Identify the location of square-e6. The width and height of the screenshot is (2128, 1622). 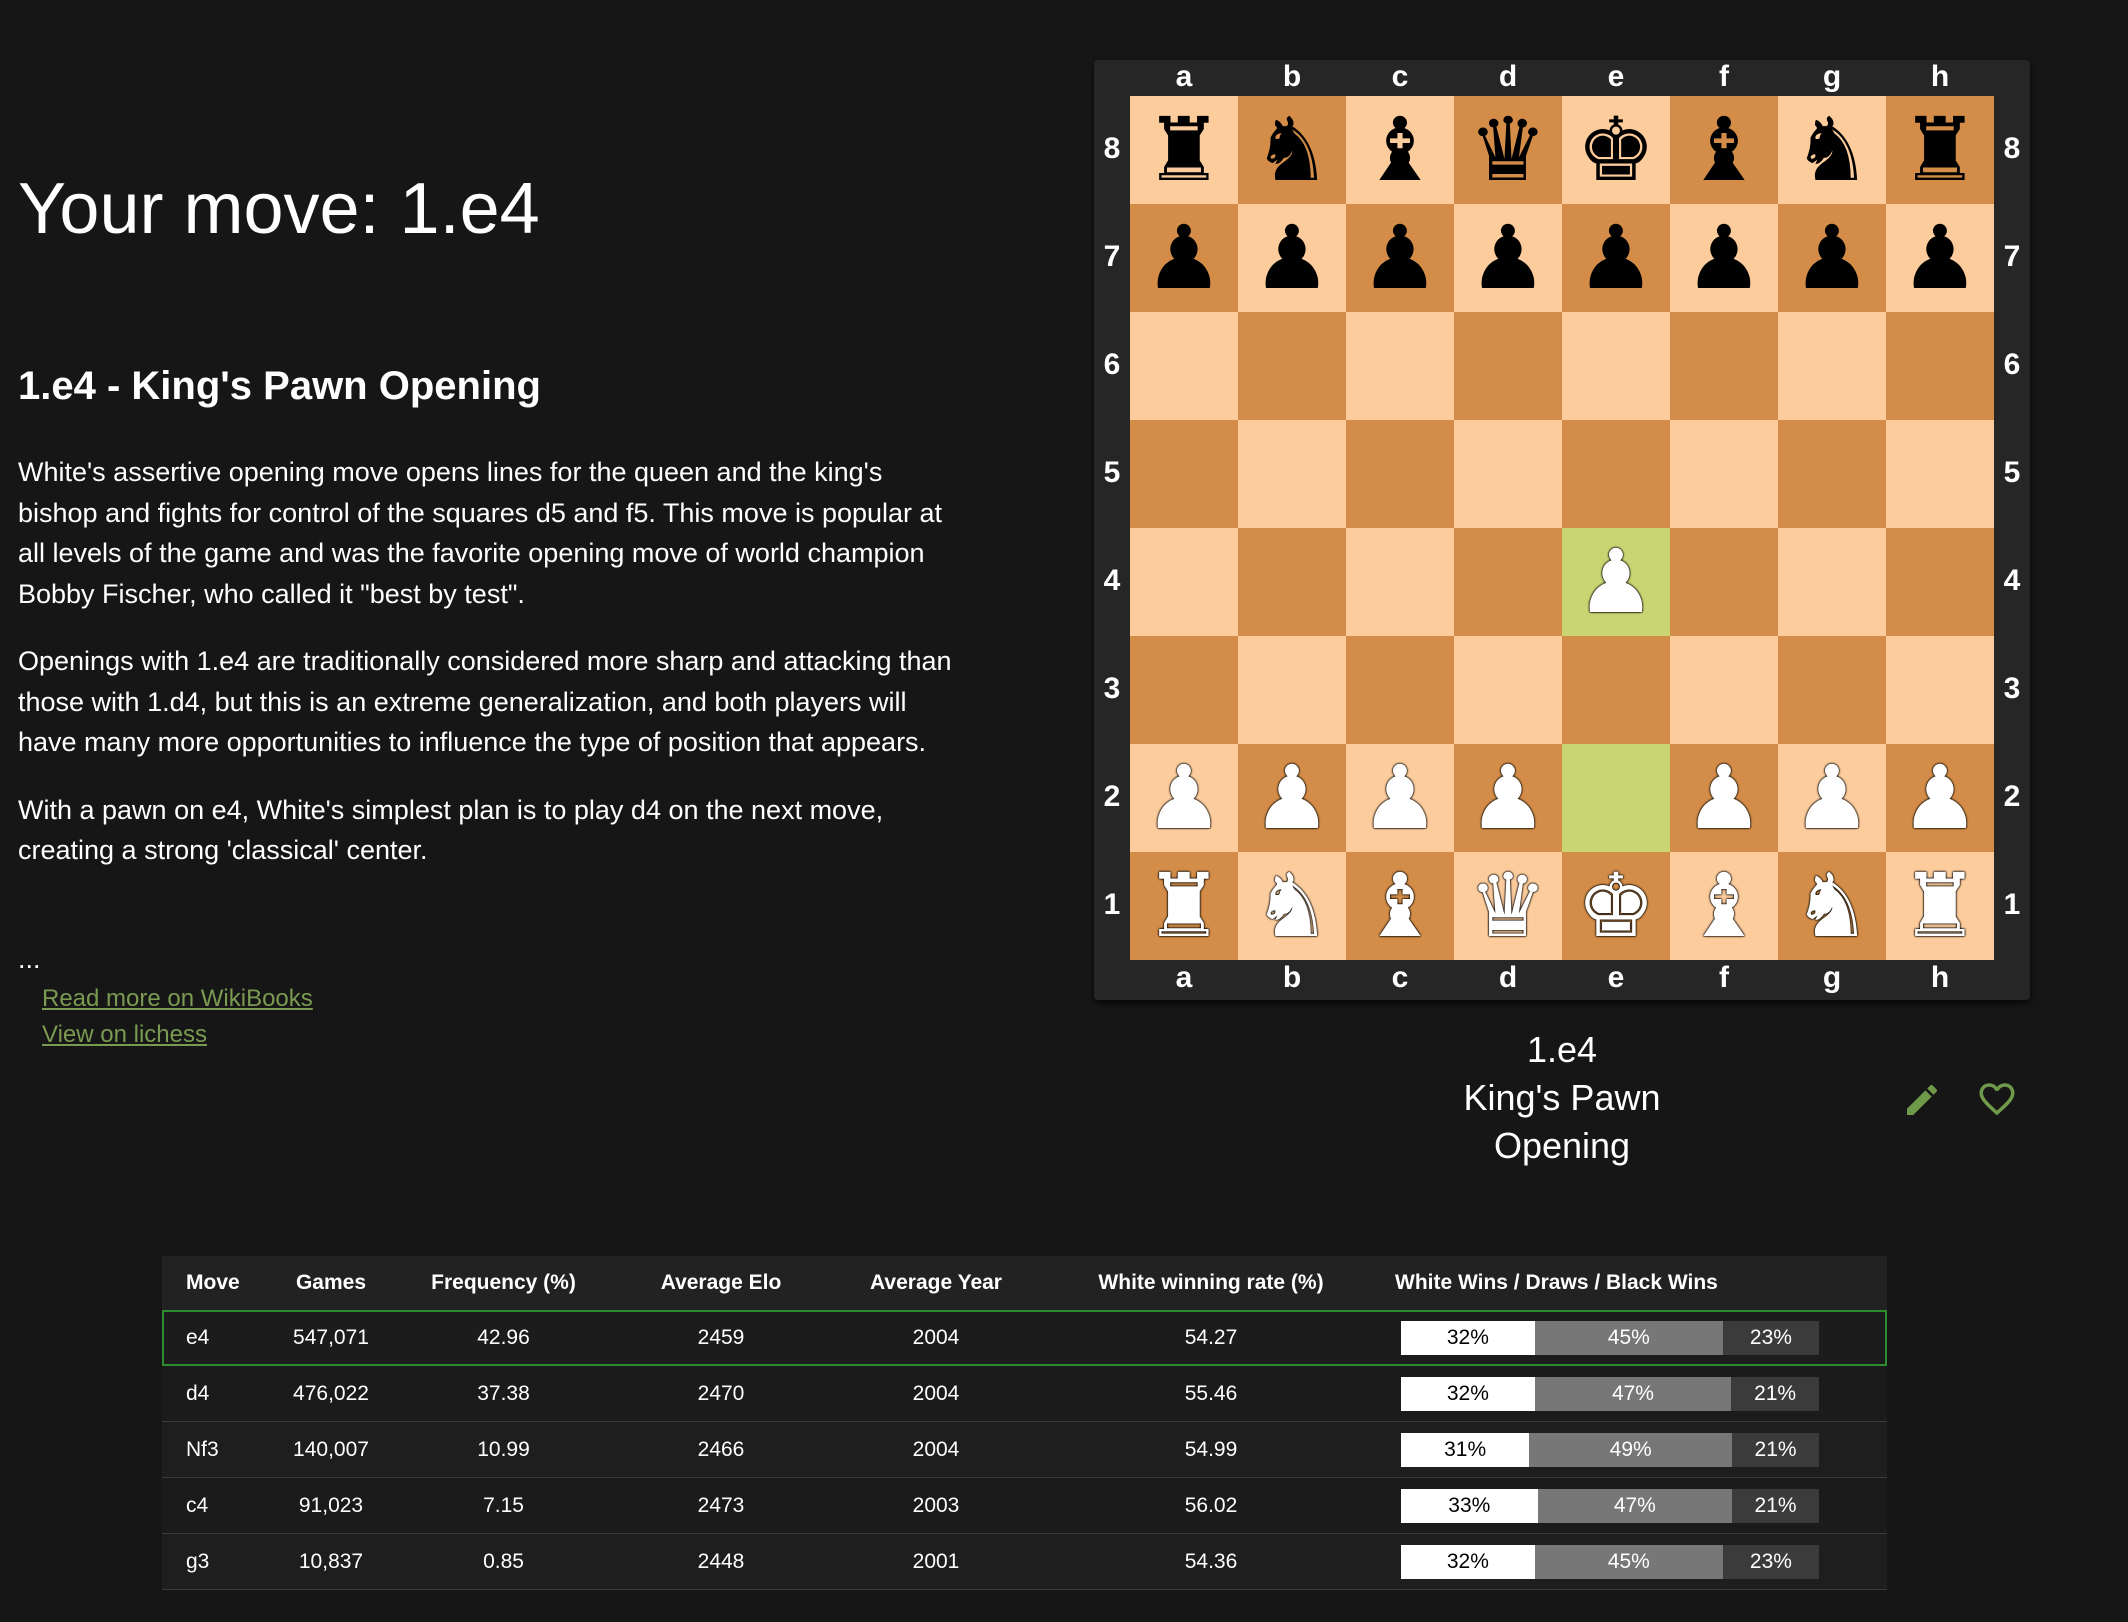
(1616, 366).